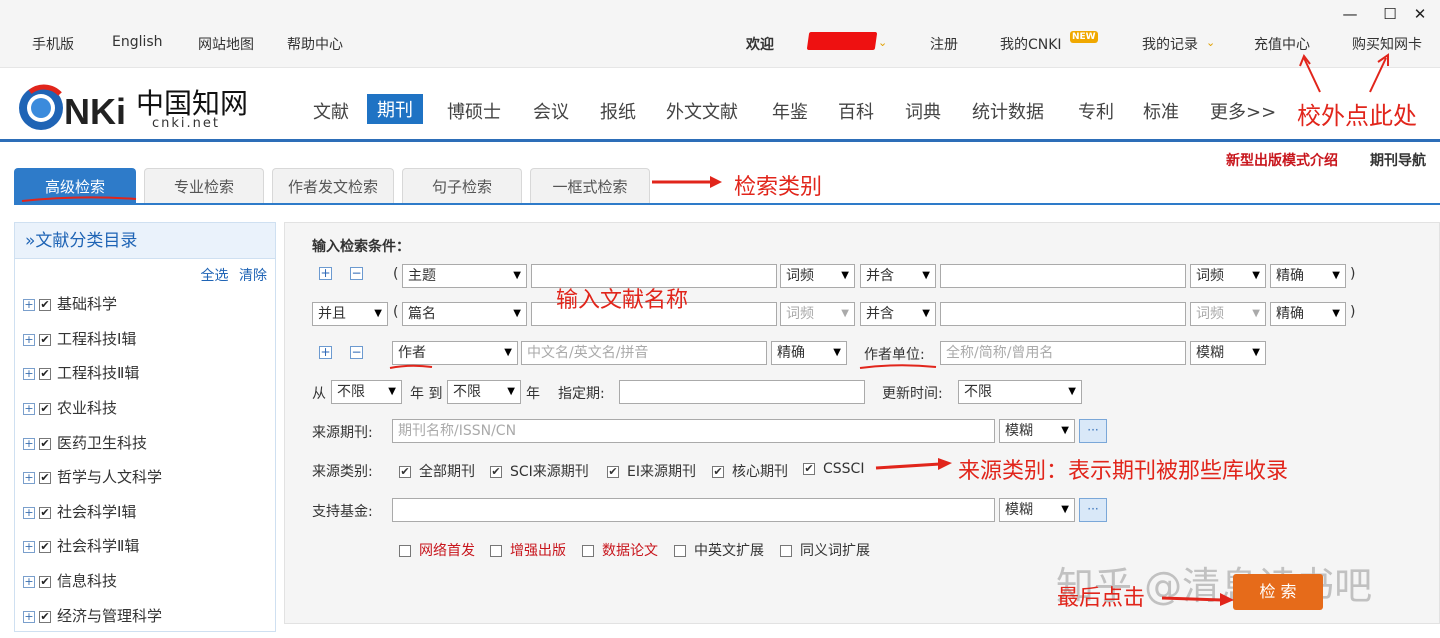  I want to click on add-row-icon: +, so click(325, 352).